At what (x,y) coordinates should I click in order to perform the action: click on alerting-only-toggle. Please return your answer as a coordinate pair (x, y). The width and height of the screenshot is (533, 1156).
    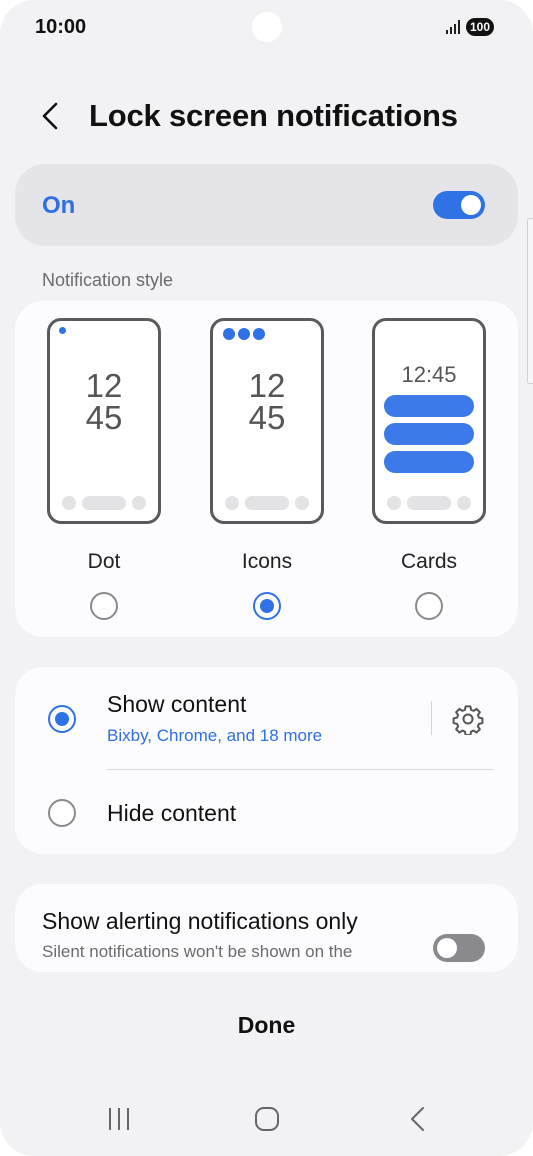
    Looking at the image, I should click on (459, 948).